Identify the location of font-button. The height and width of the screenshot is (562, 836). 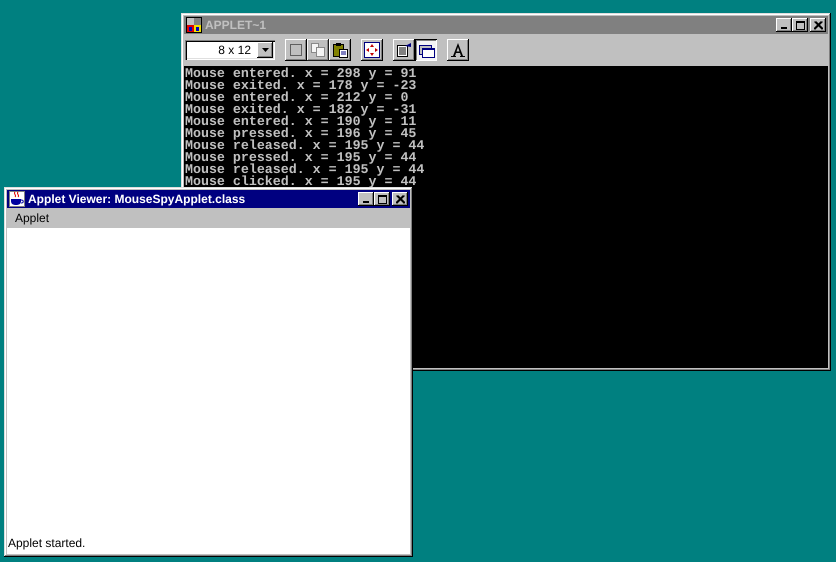
(458, 50).